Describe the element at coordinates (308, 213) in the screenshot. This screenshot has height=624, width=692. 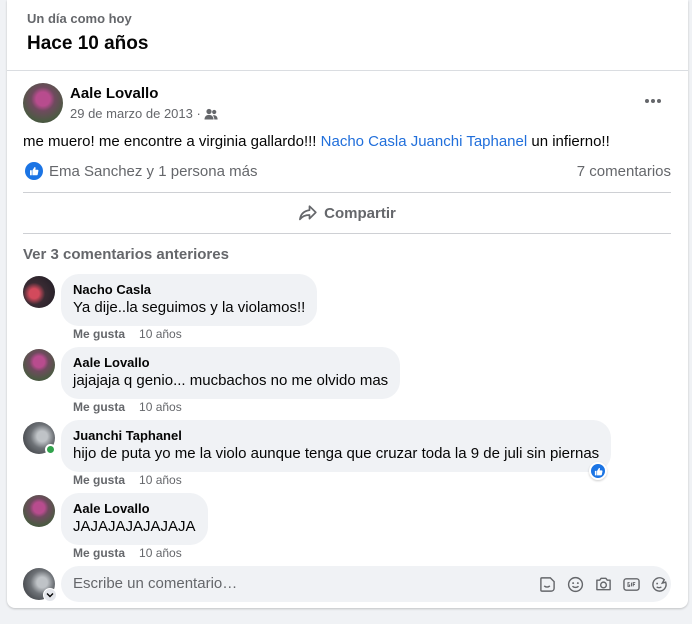
I see `share-arrow-icon` at that location.